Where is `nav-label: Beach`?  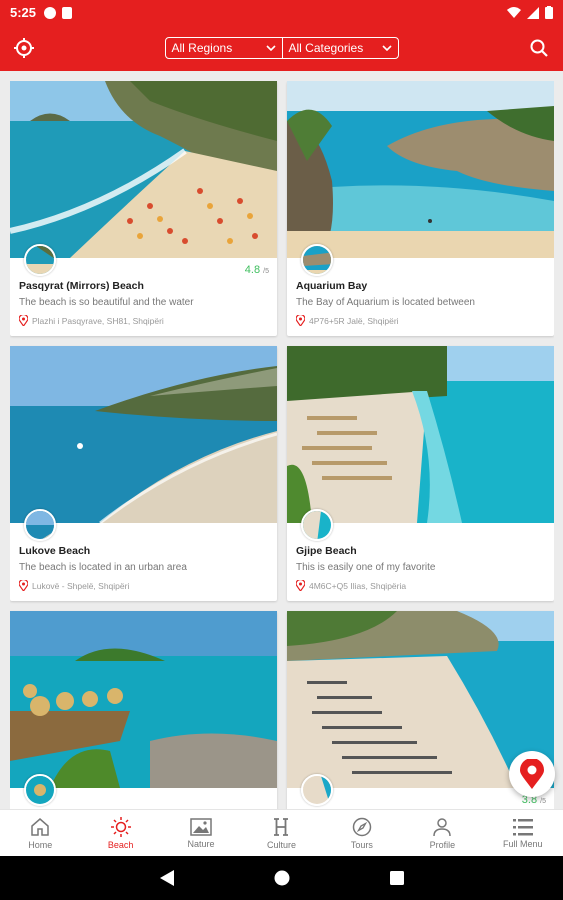 nav-label: Beach is located at coordinates (120, 844).